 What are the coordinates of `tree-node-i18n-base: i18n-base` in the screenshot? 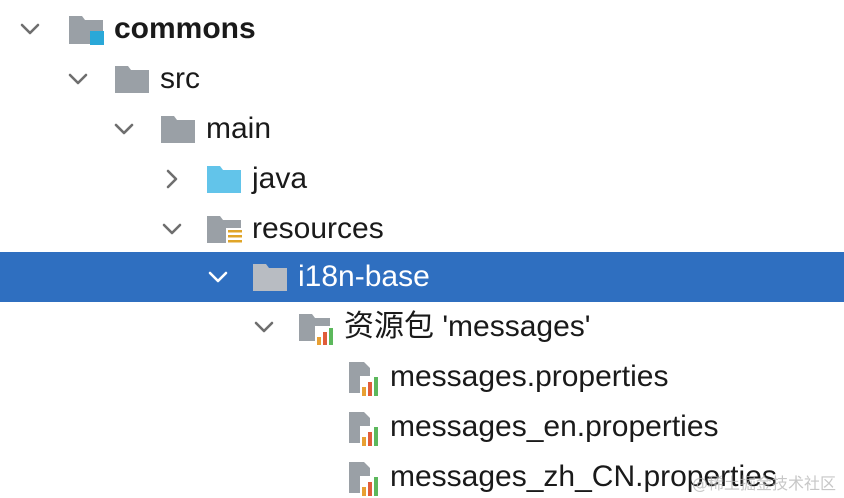 It's located at (422, 277).